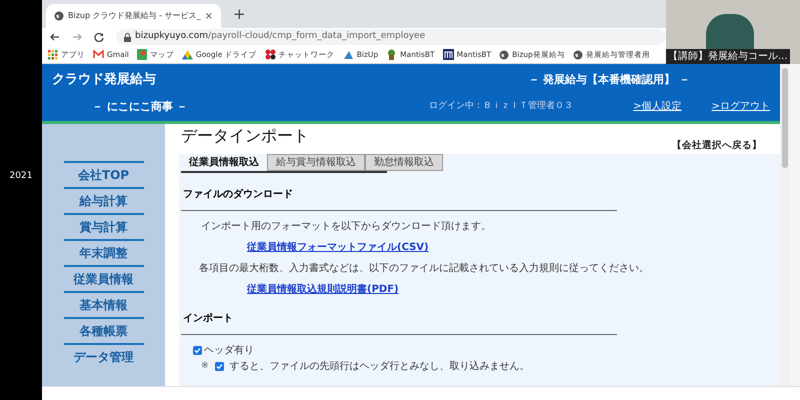 The width and height of the screenshot is (800, 400). What do you see at coordinates (104, 200) in the screenshot?
I see `sidebar-menu-item: 給与計算` at bounding box center [104, 200].